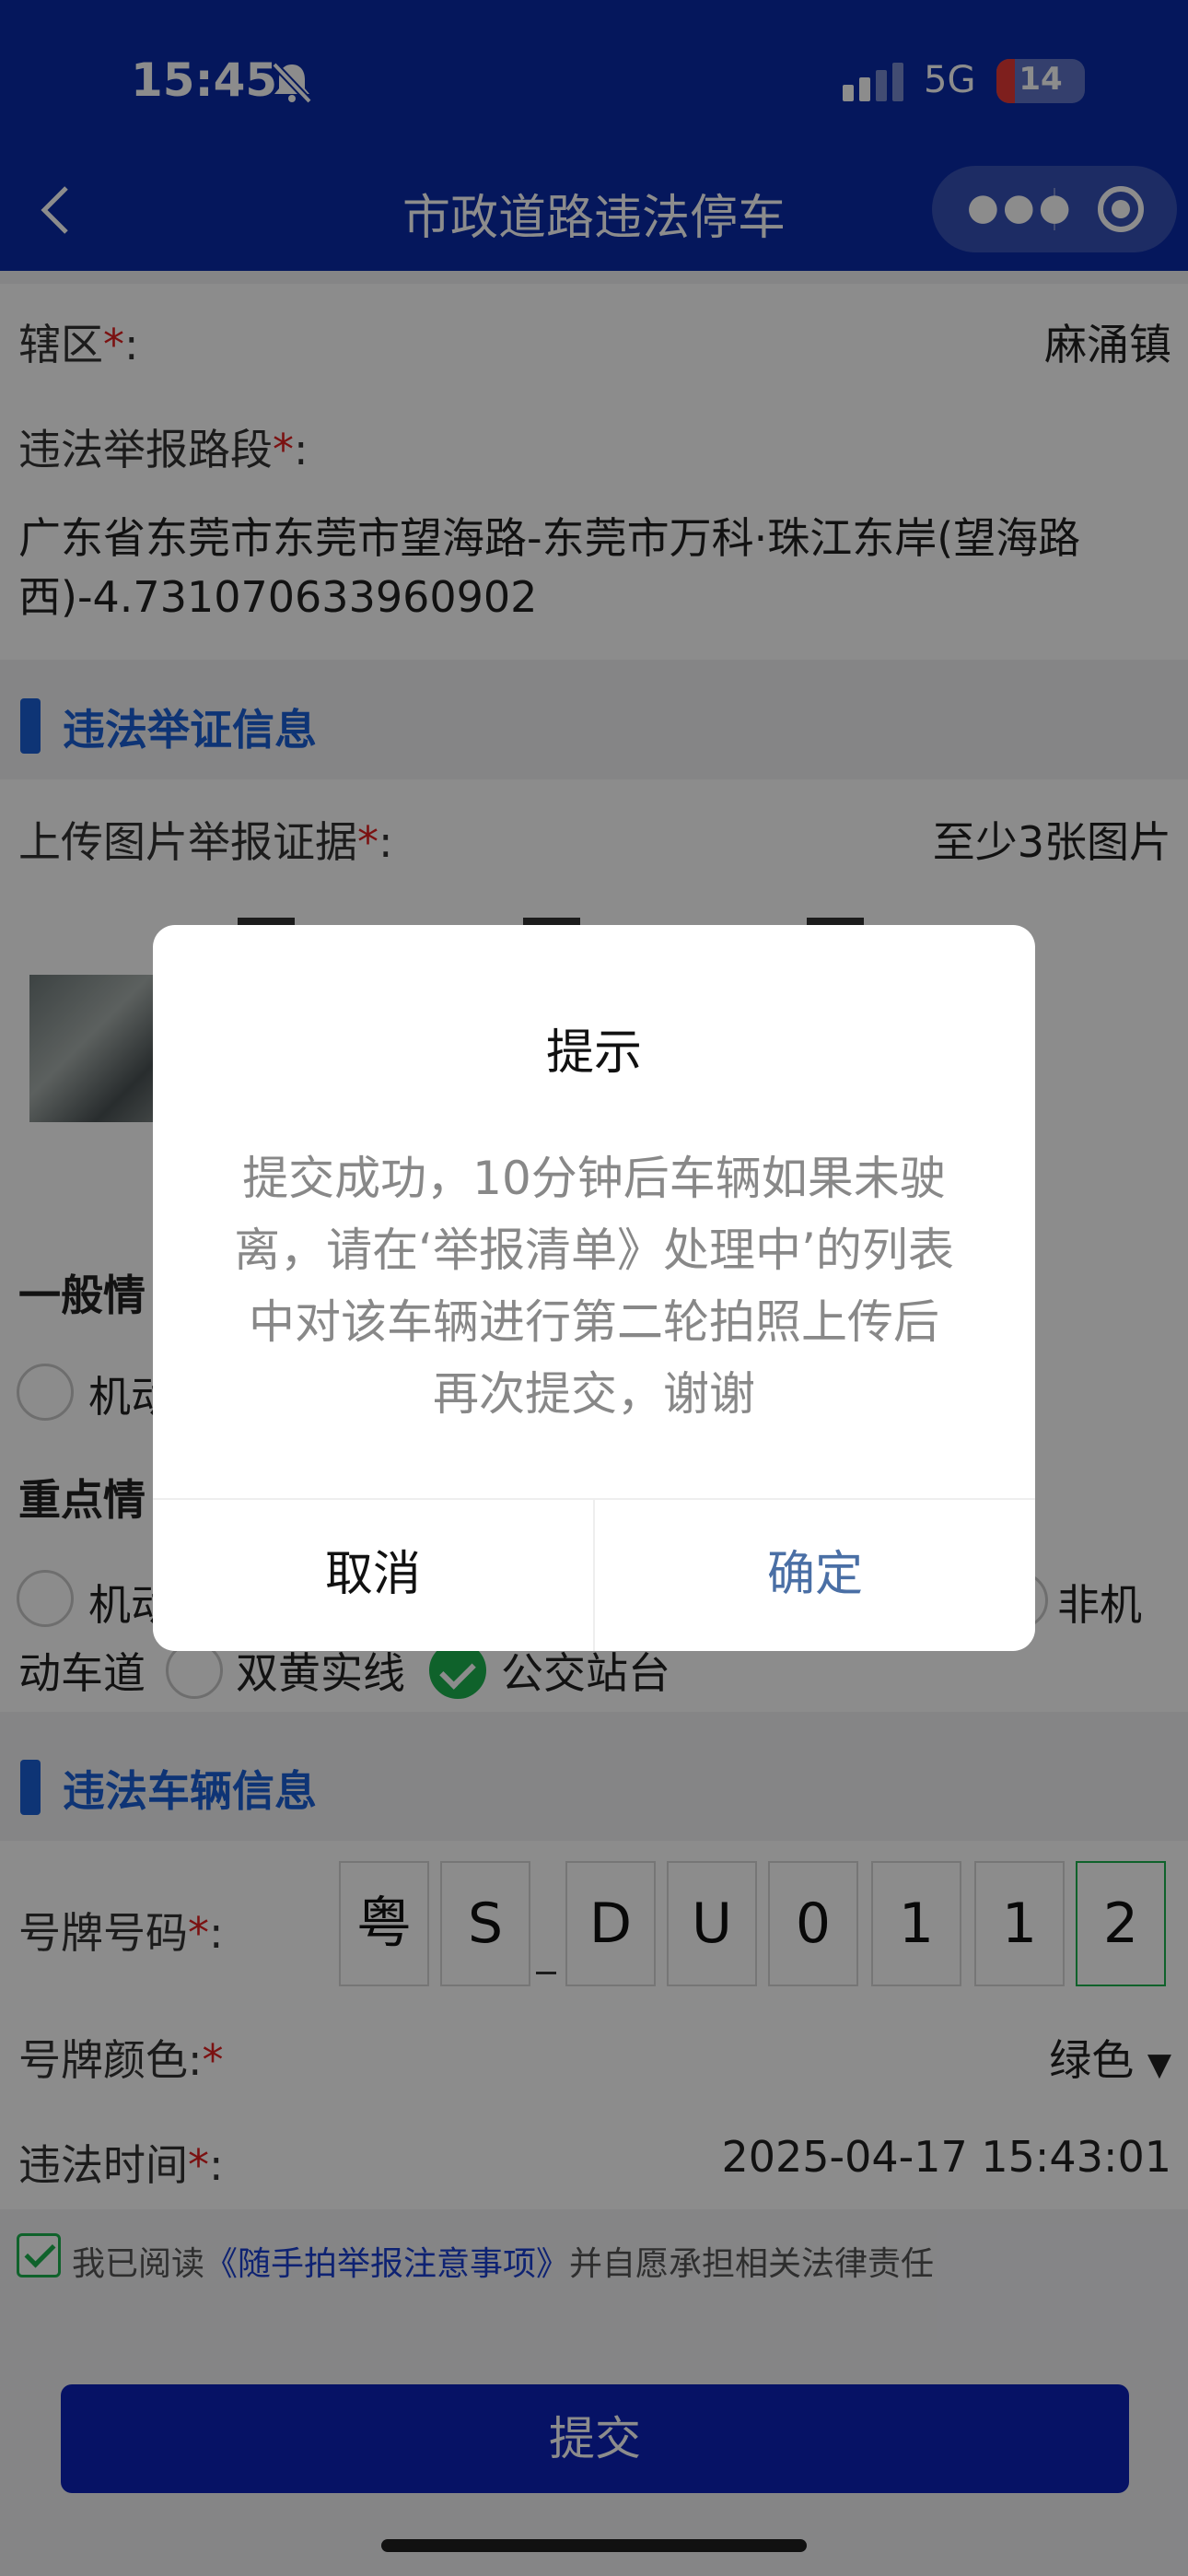 The image size is (1188, 2576). Describe the element at coordinates (593, 1053) in the screenshot. I see `dialog-title: 提示` at that location.